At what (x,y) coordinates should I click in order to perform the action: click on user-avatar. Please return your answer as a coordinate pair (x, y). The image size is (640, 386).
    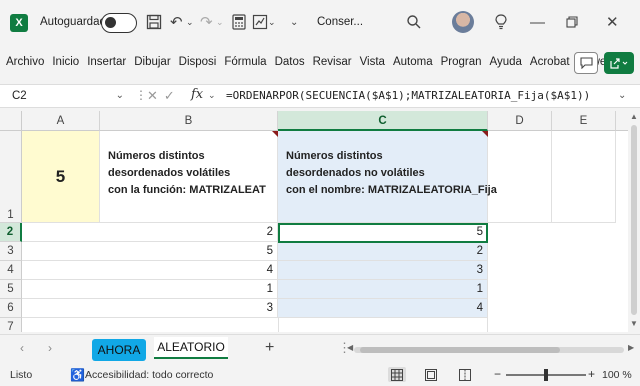
    Looking at the image, I should click on (463, 22).